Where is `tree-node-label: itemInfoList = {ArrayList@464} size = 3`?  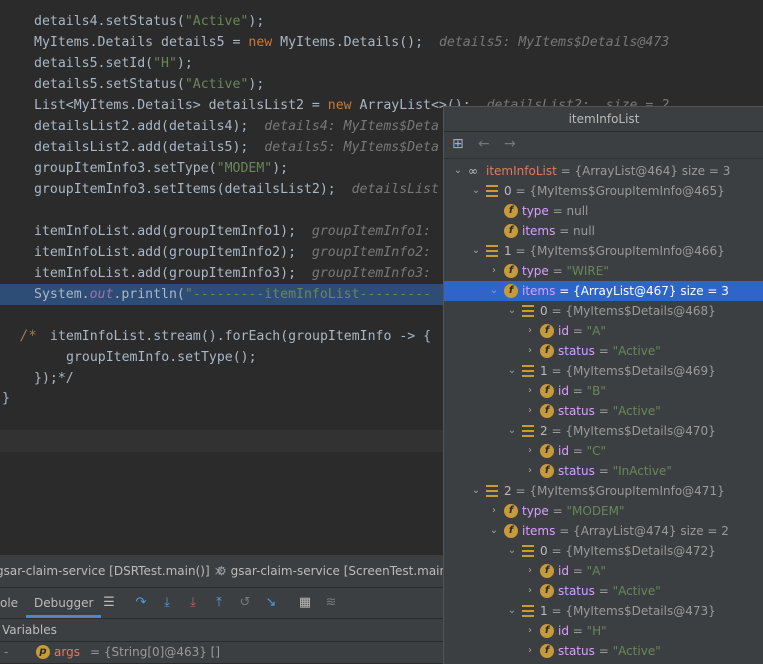 tree-node-label: itemInfoList = {ArrayList@464} size = 3 is located at coordinates (608, 171).